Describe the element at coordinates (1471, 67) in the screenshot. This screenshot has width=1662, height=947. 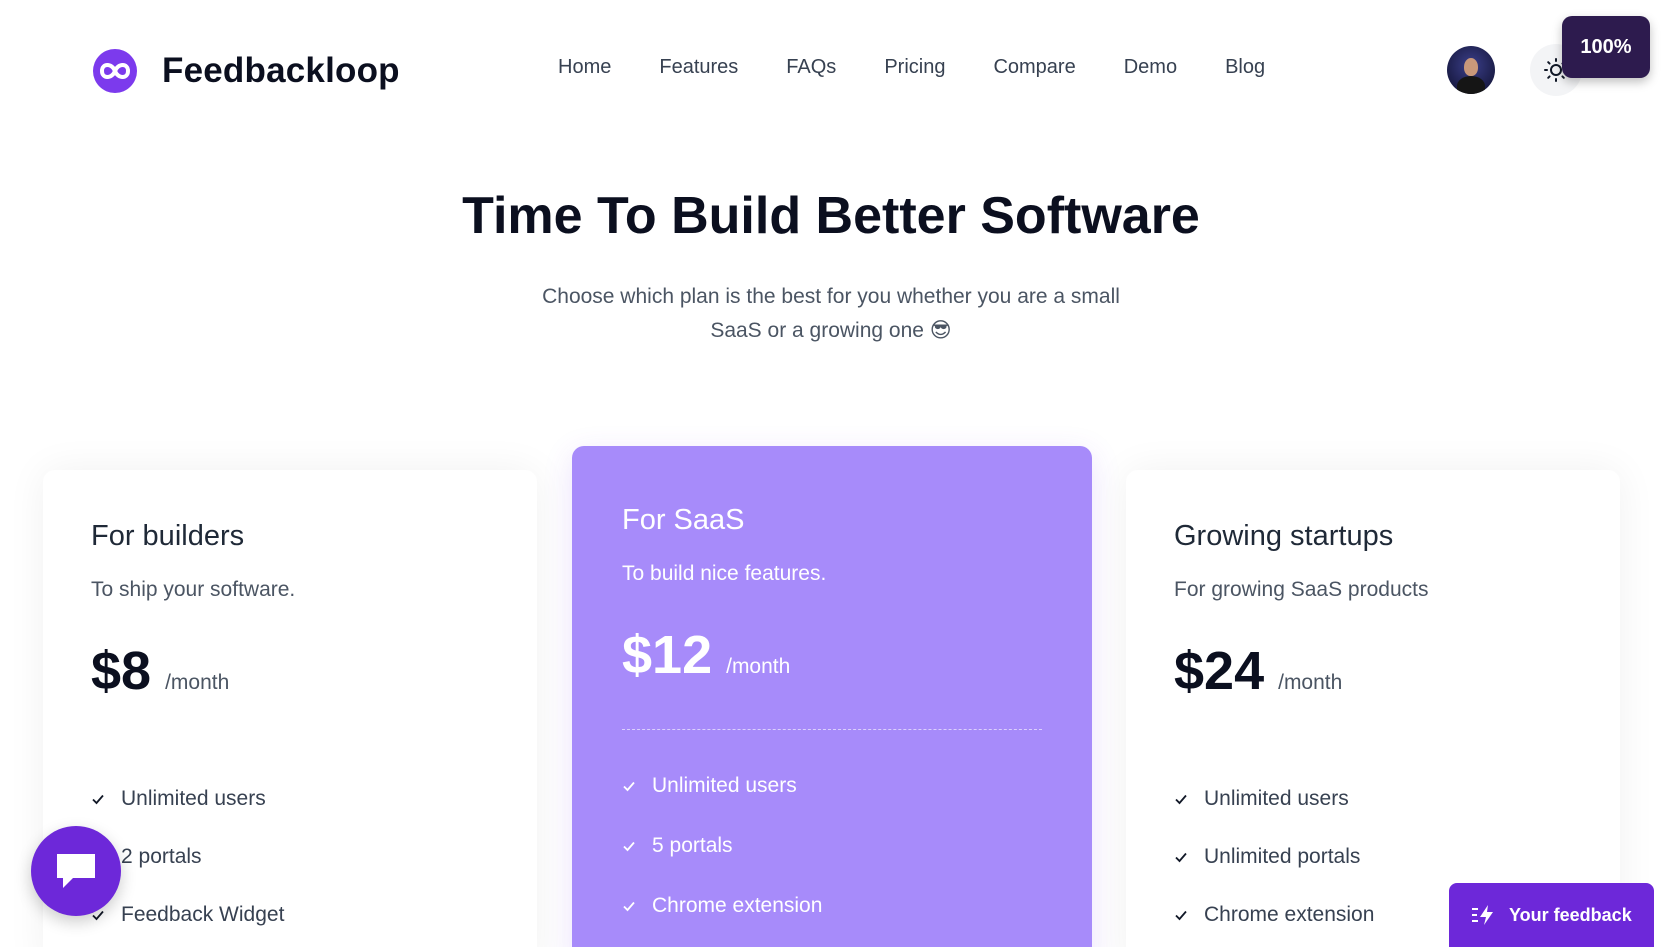
I see `avatar-face` at that location.